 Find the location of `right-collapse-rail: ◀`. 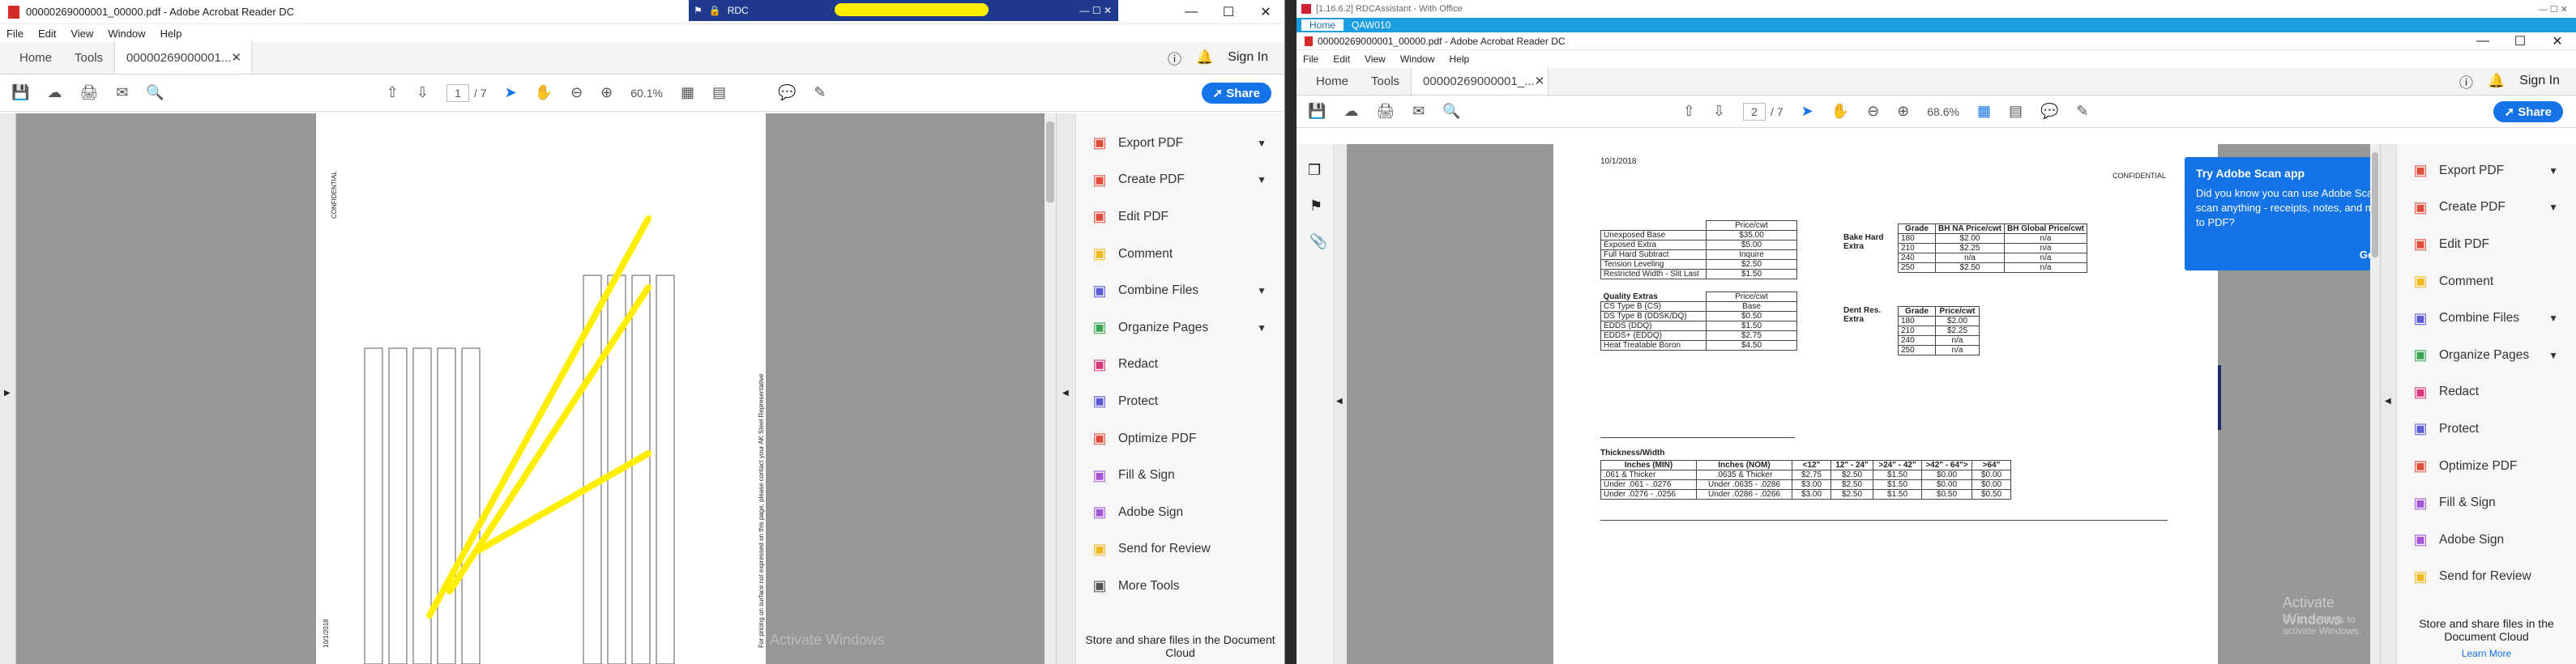

right-collapse-rail: ◀ is located at coordinates (1065, 389).